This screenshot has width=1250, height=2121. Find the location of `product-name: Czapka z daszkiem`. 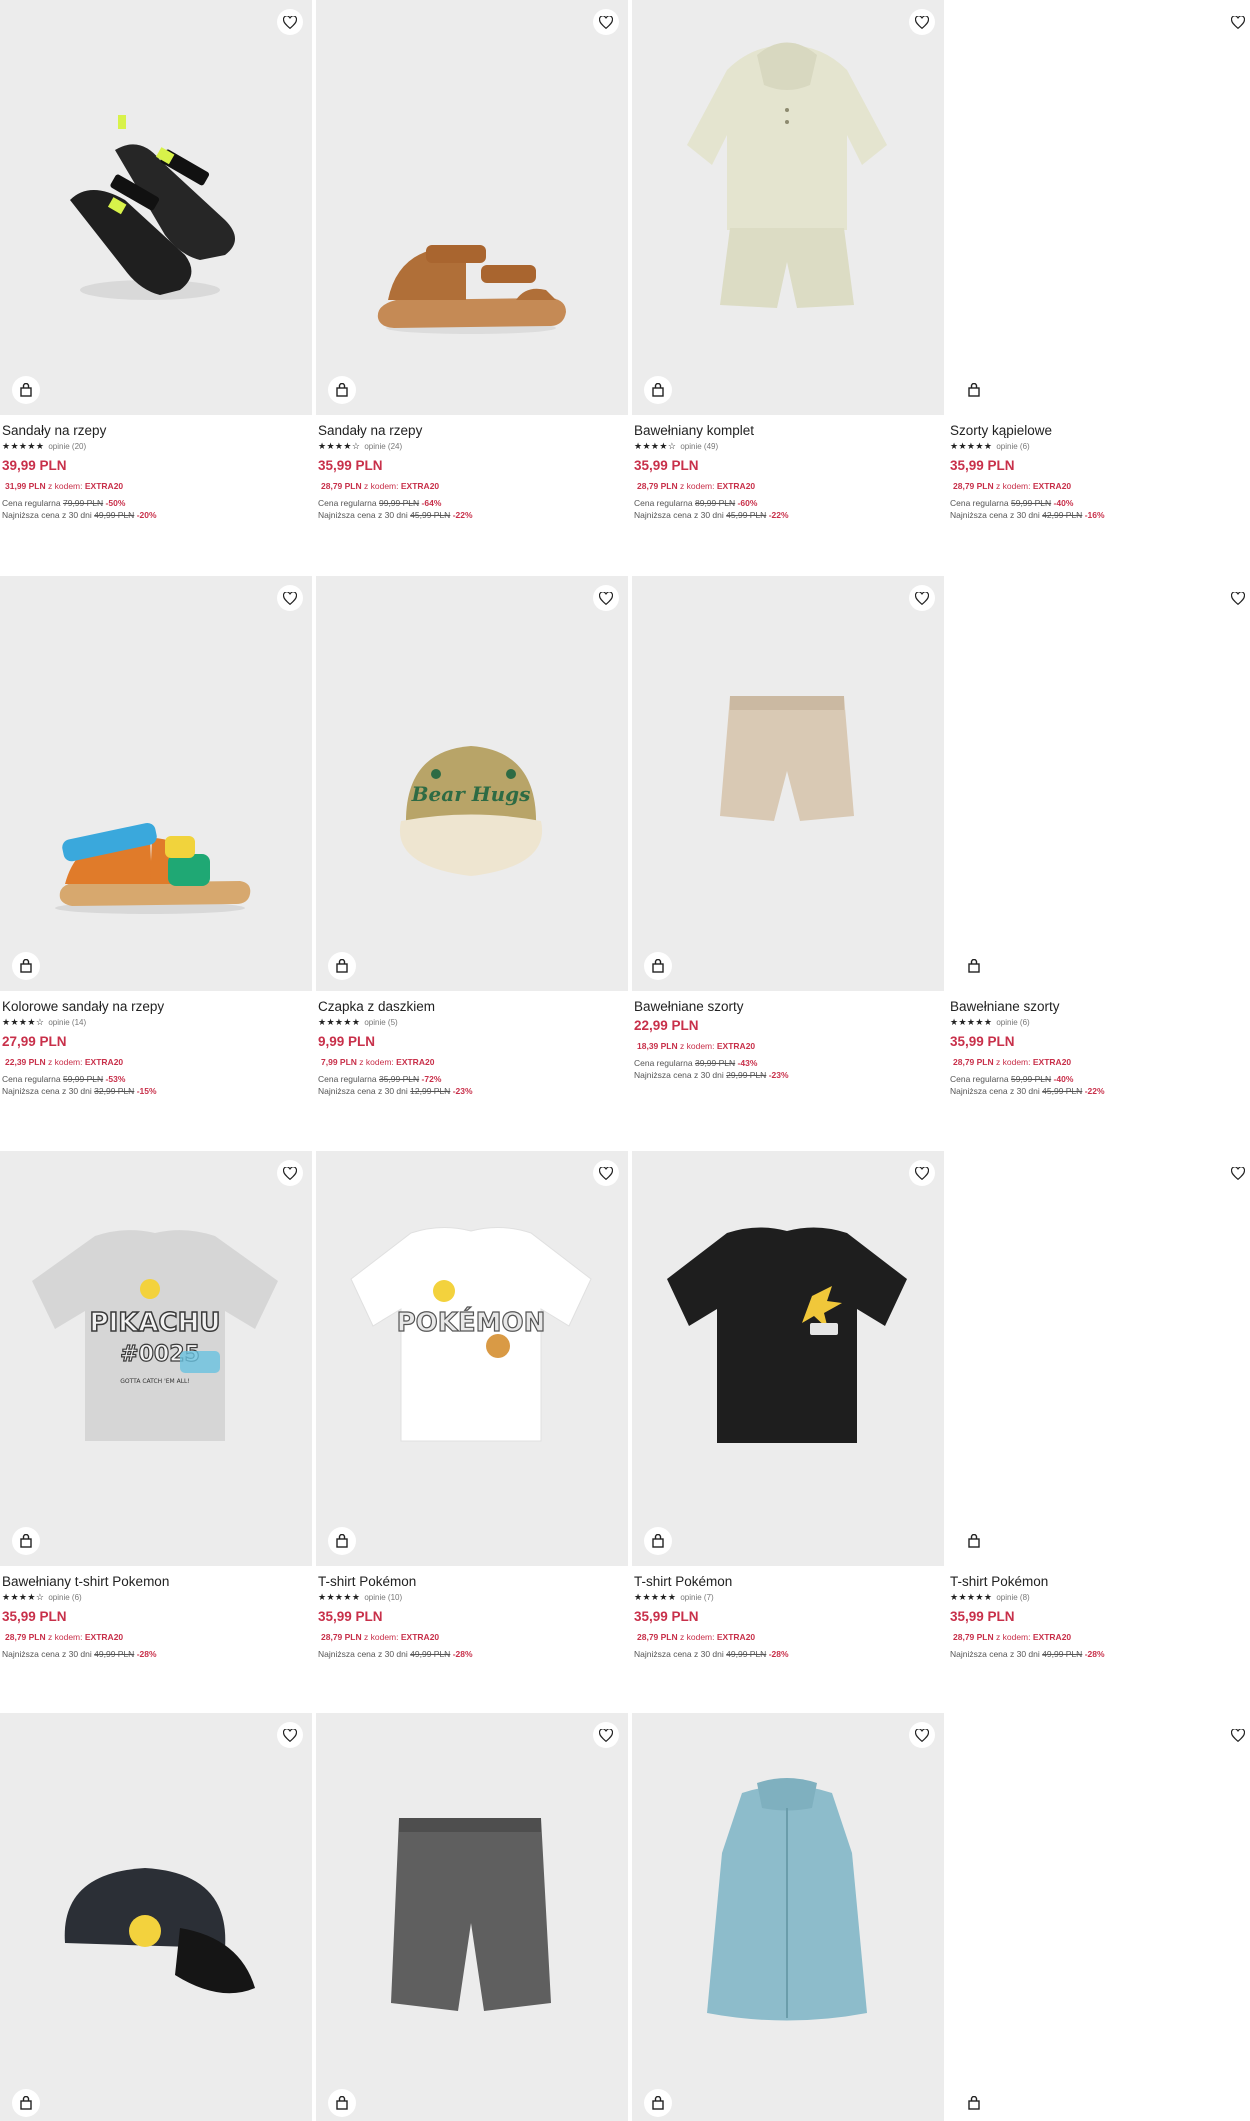

product-name: Czapka z daszkiem is located at coordinates (472, 1007).